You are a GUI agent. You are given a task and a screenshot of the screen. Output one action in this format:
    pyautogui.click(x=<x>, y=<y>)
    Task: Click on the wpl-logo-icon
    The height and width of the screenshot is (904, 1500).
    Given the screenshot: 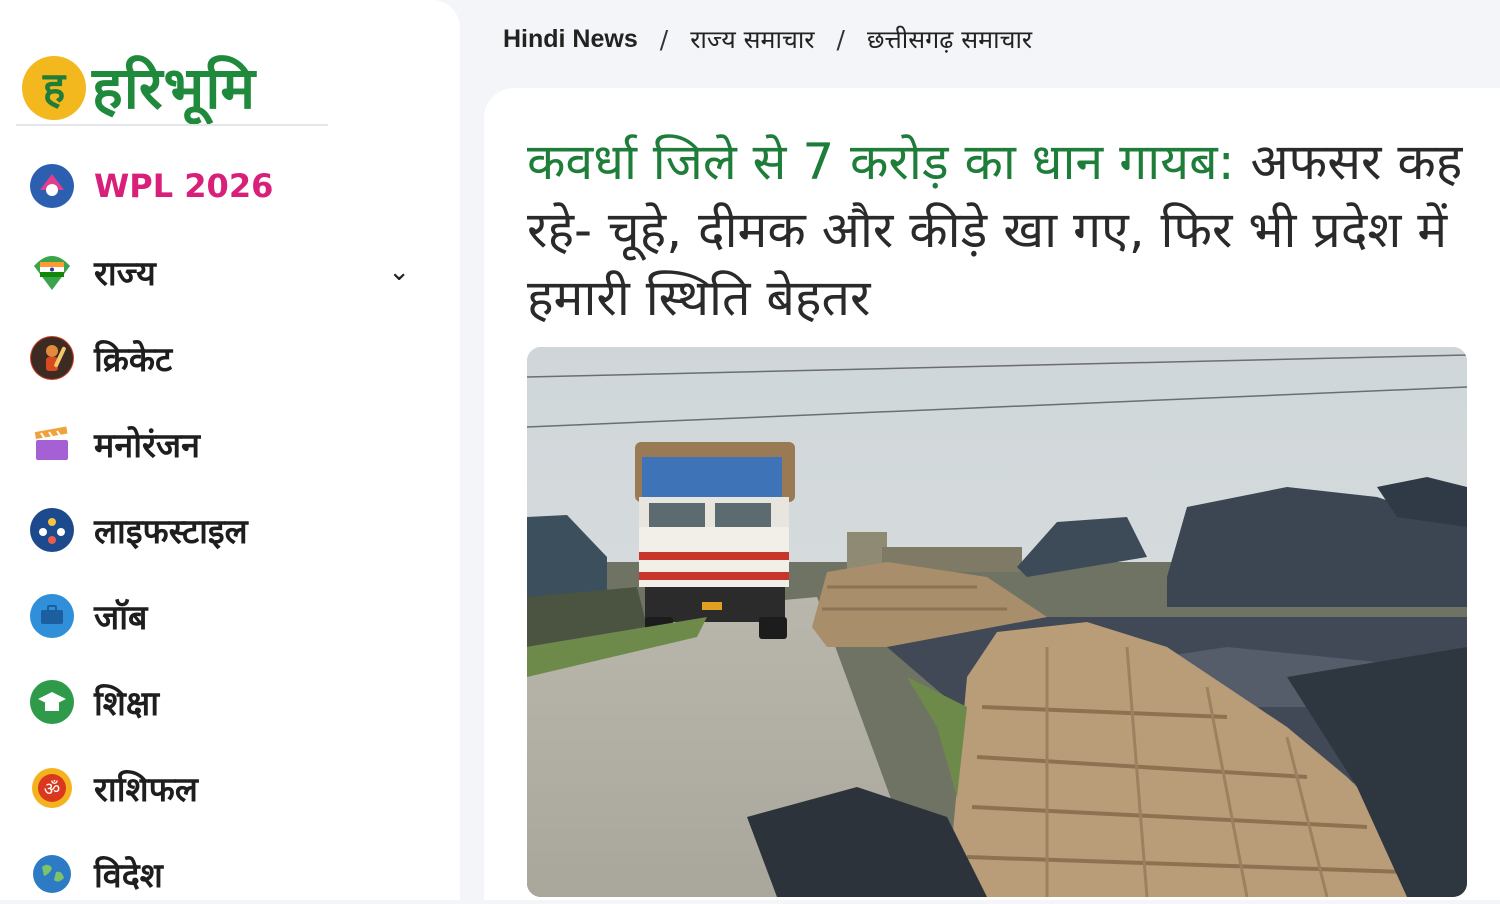 What is the action you would take?
    pyautogui.click(x=52, y=186)
    